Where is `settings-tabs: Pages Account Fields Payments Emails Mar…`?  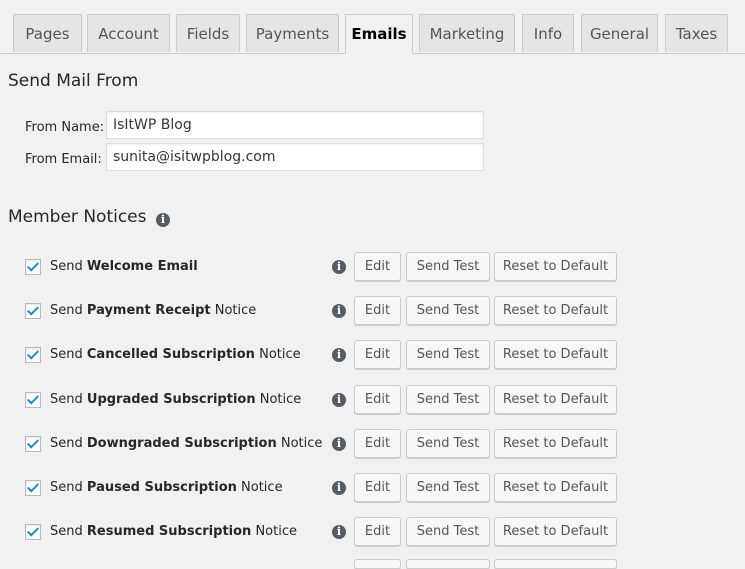 settings-tabs: Pages Account Fields Payments Emails Mar… is located at coordinates (372, 27).